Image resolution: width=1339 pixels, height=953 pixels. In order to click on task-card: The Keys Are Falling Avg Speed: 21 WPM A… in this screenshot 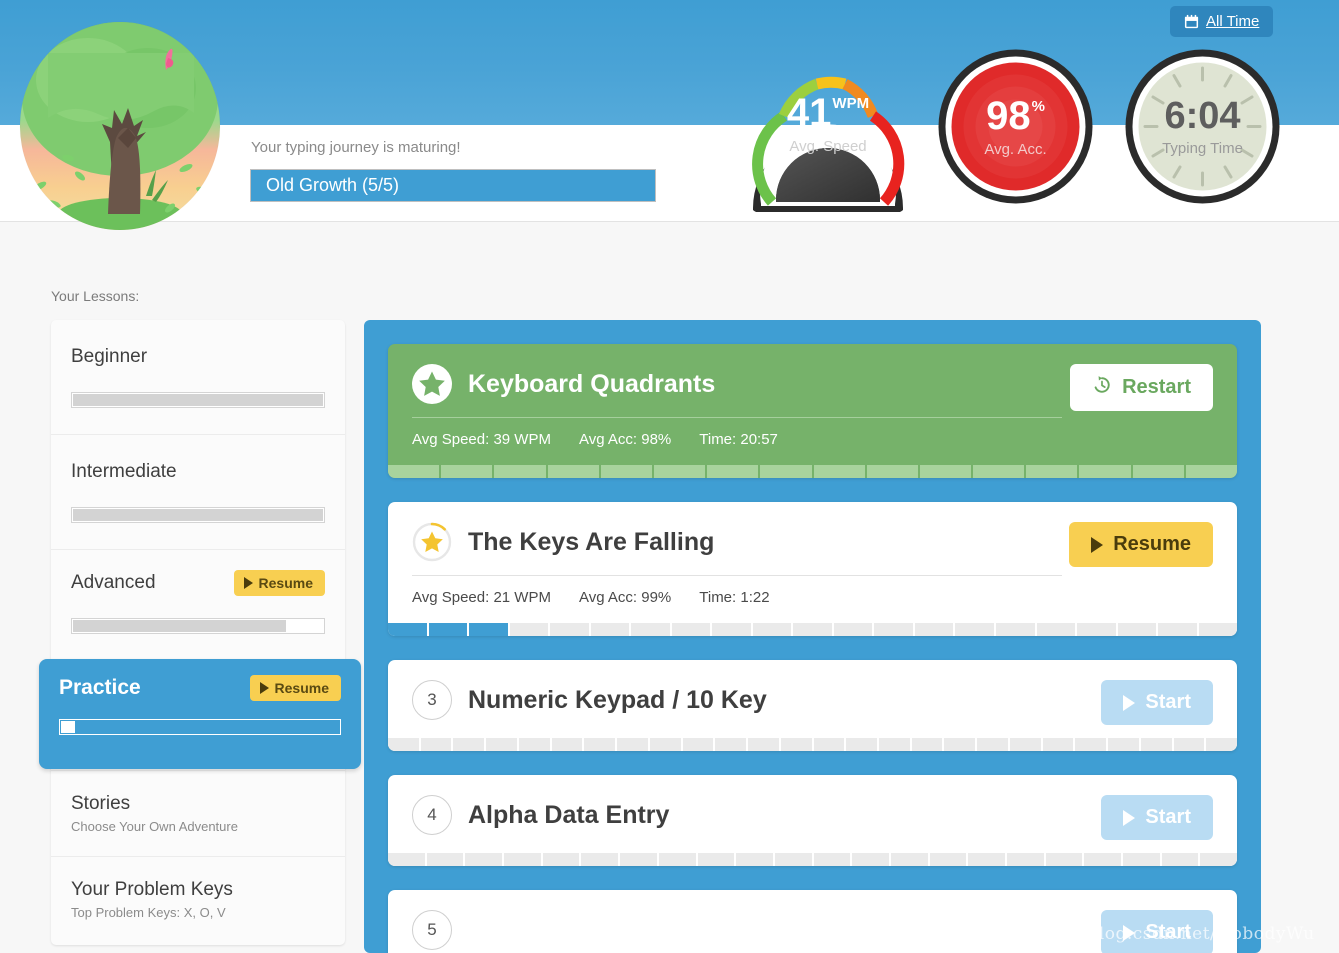, I will do `click(812, 569)`.